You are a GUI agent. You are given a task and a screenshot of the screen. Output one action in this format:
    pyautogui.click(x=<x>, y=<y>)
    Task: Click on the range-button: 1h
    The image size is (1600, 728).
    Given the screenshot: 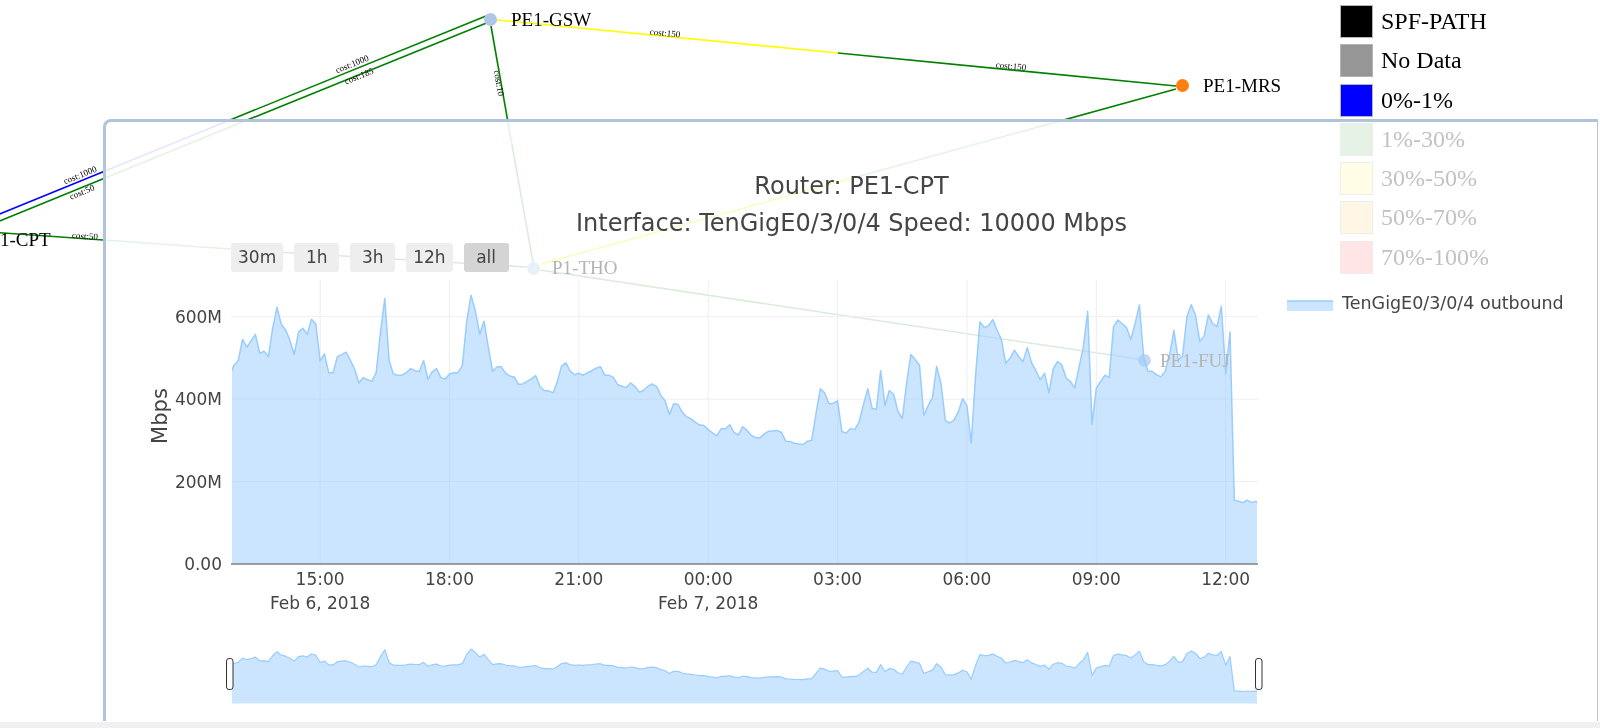 What is the action you would take?
    pyautogui.click(x=317, y=257)
    